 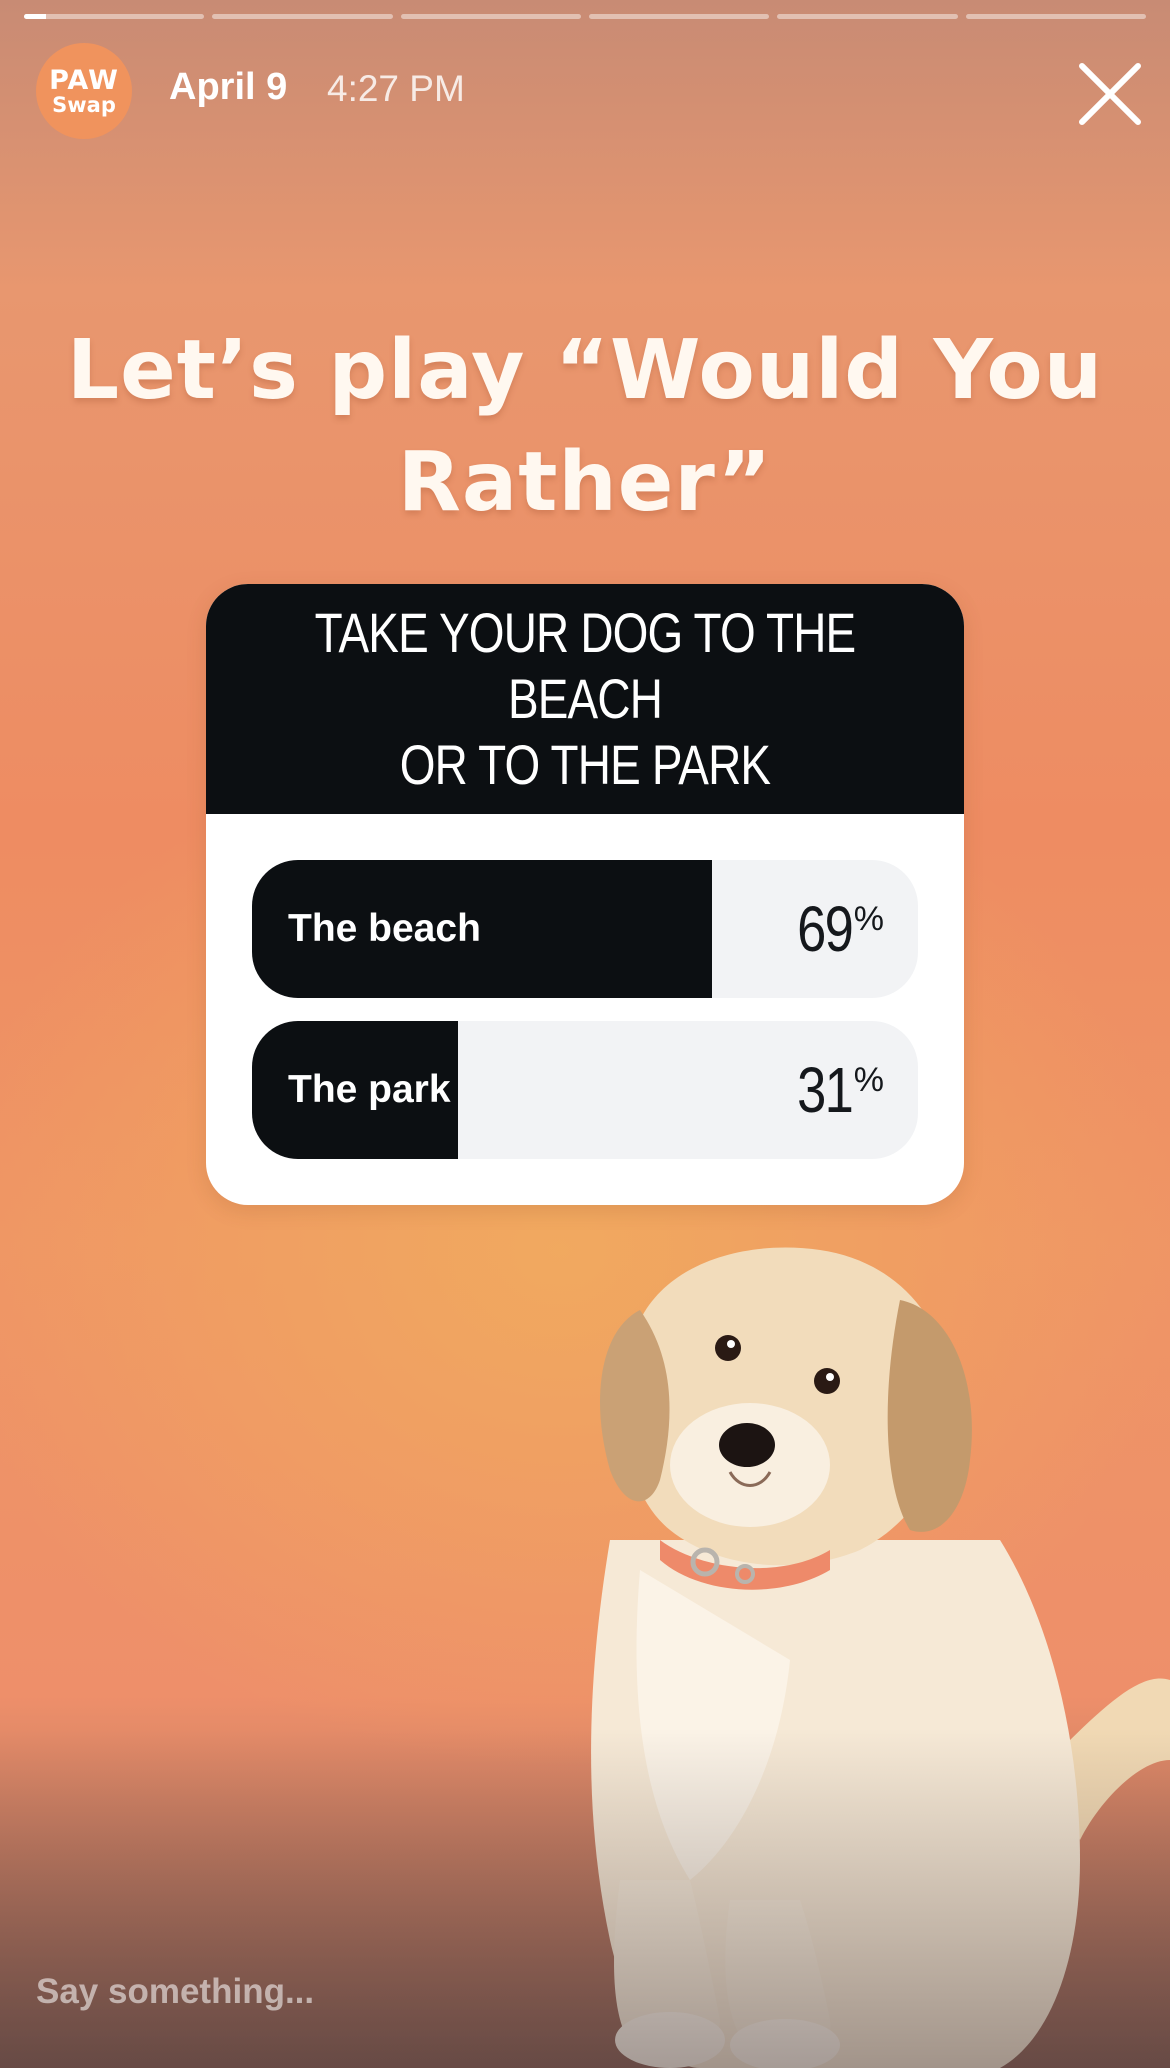 What do you see at coordinates (825, 929) in the screenshot?
I see `percent-value: 69` at bounding box center [825, 929].